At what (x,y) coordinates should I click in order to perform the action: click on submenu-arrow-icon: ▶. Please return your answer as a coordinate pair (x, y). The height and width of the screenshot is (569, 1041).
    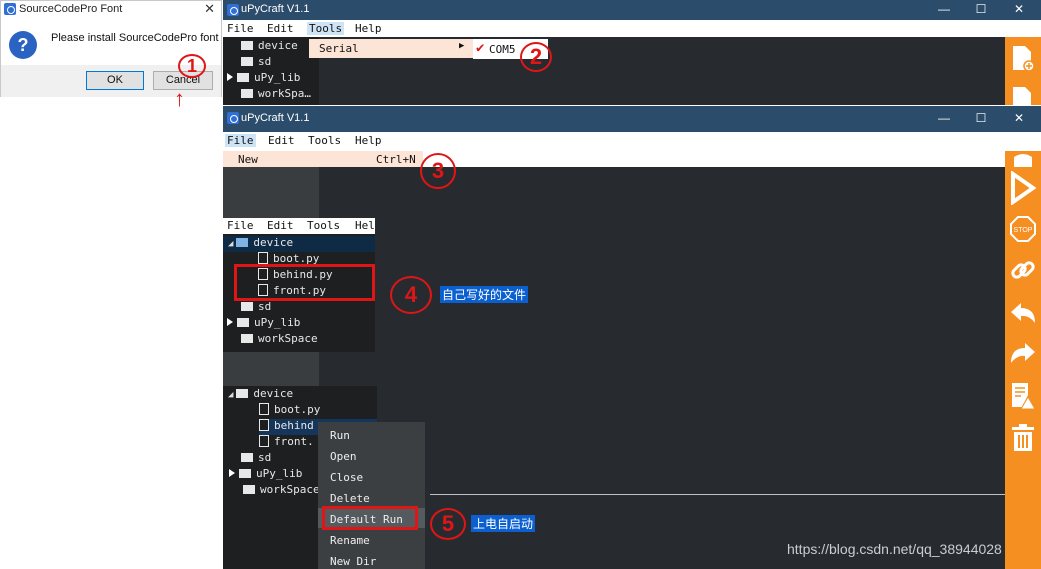
    Looking at the image, I should click on (462, 46).